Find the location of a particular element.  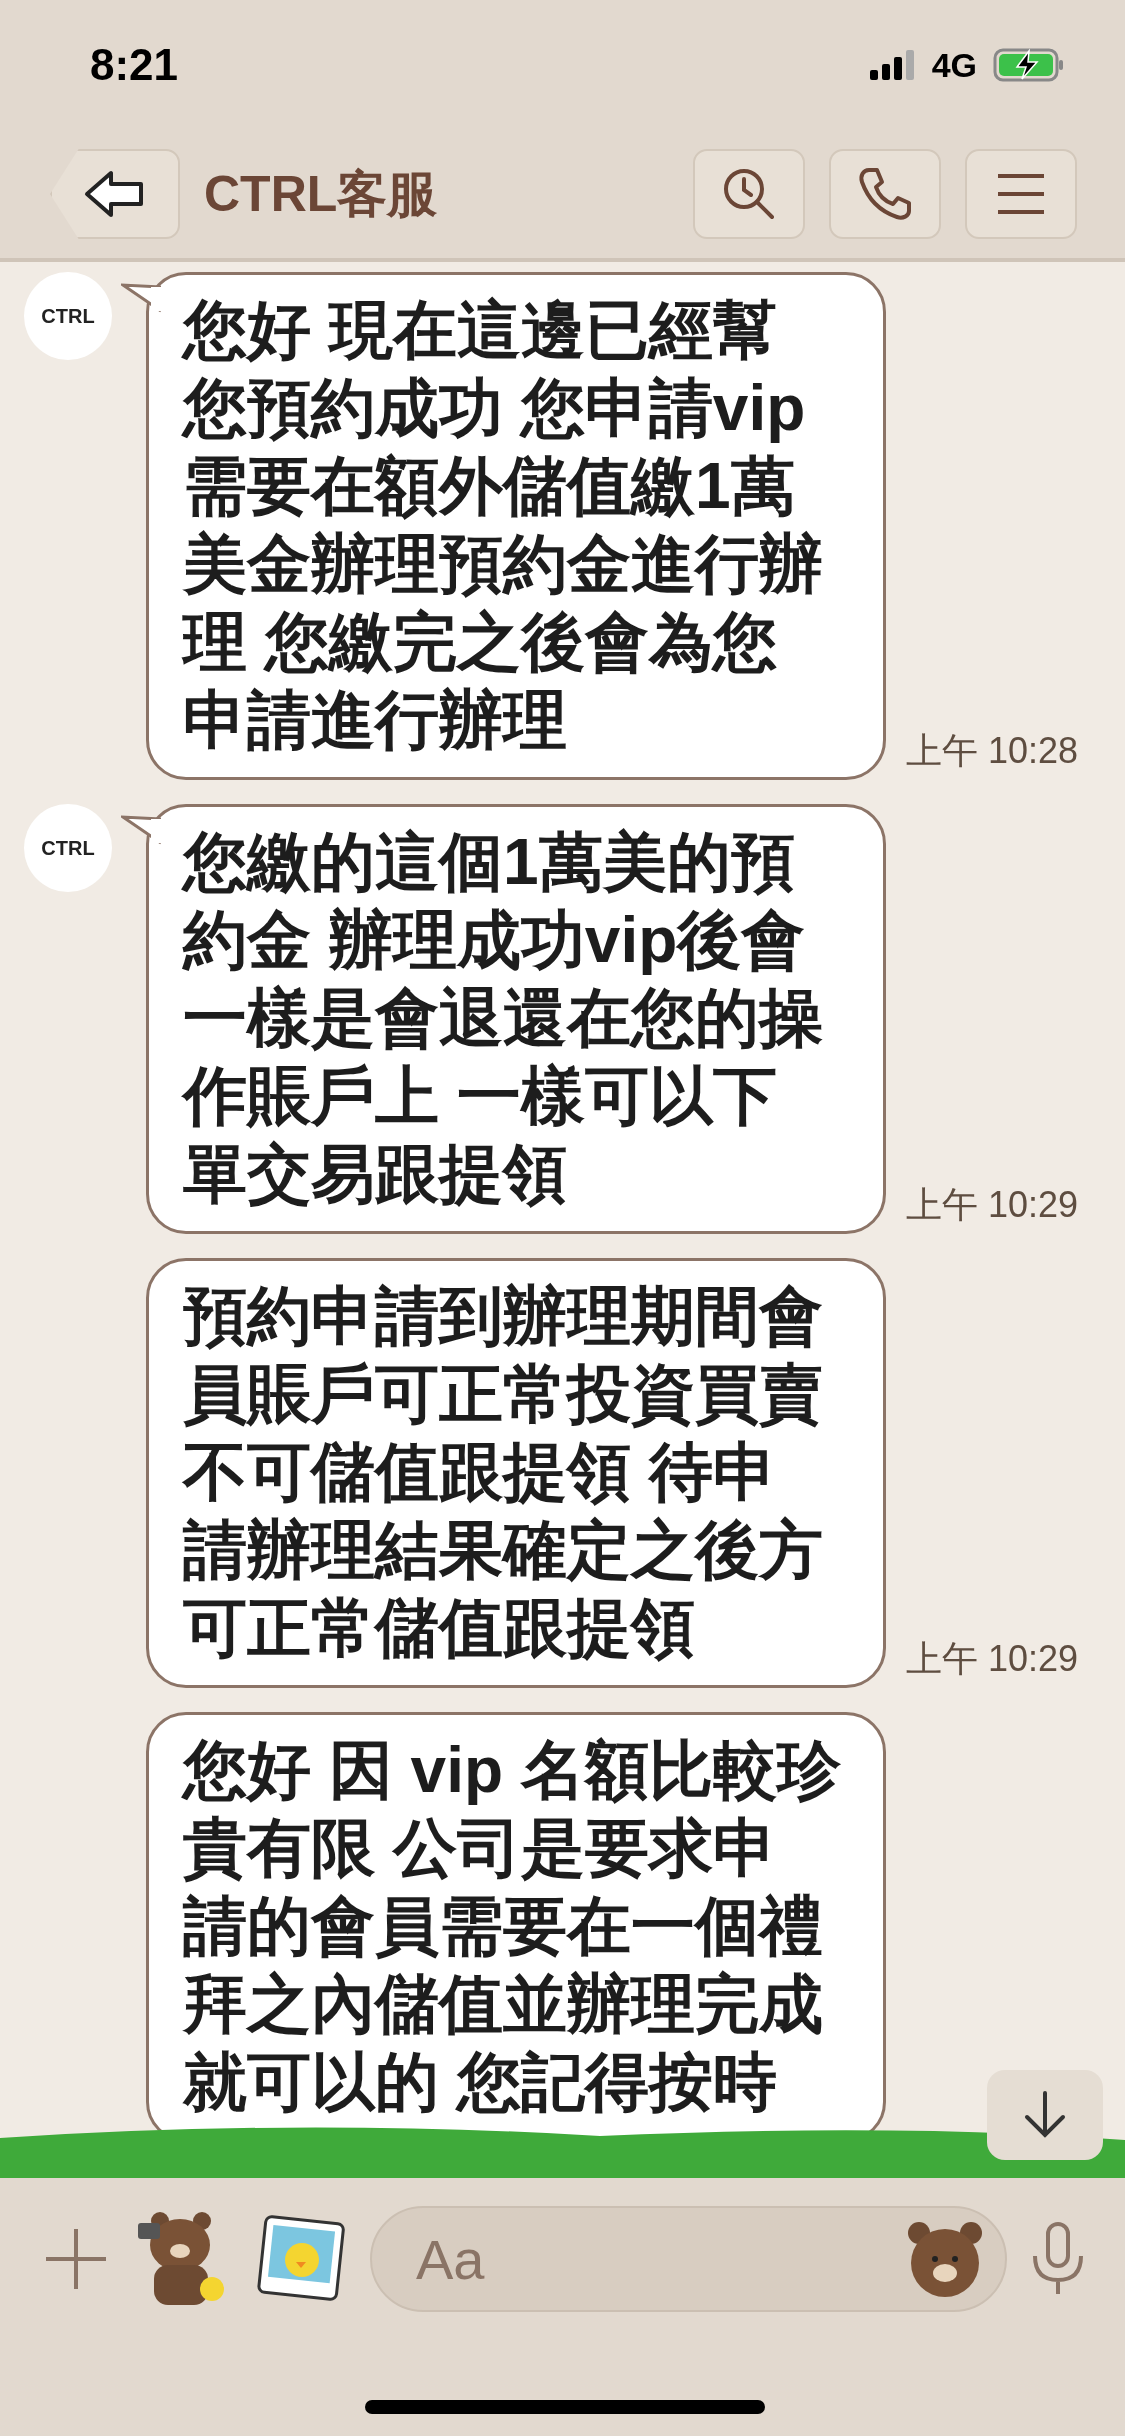

message-line: 您好 因 vip 名額比較珍 is located at coordinates (512, 1770).